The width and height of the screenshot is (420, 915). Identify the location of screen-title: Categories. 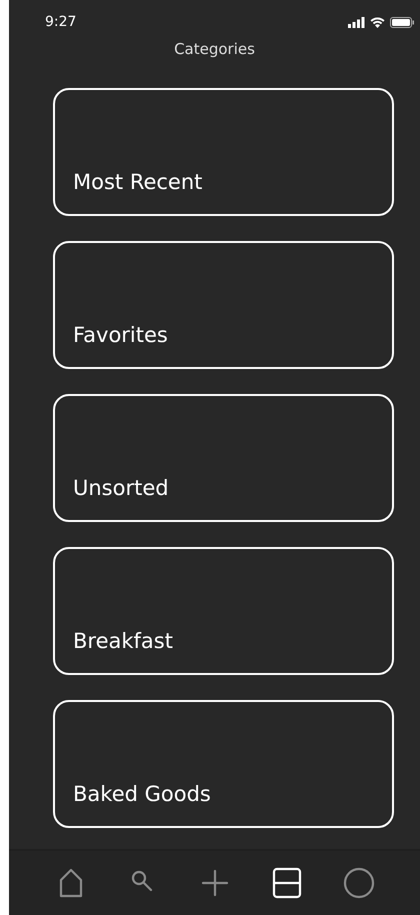
(214, 49).